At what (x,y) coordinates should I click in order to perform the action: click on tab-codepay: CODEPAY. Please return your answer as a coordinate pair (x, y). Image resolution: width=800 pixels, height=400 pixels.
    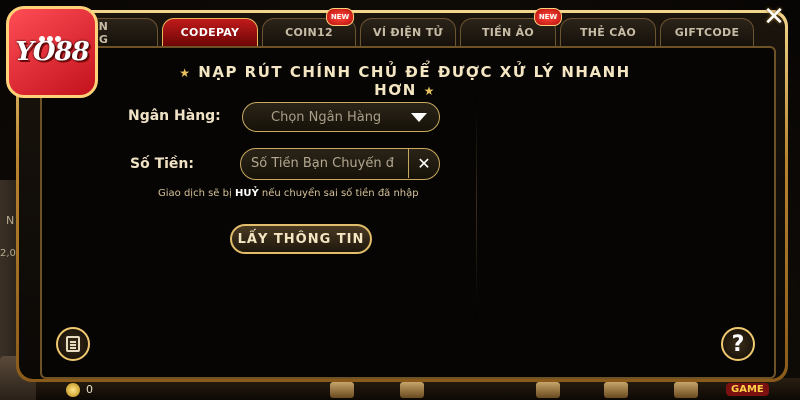
    Looking at the image, I should click on (210, 32).